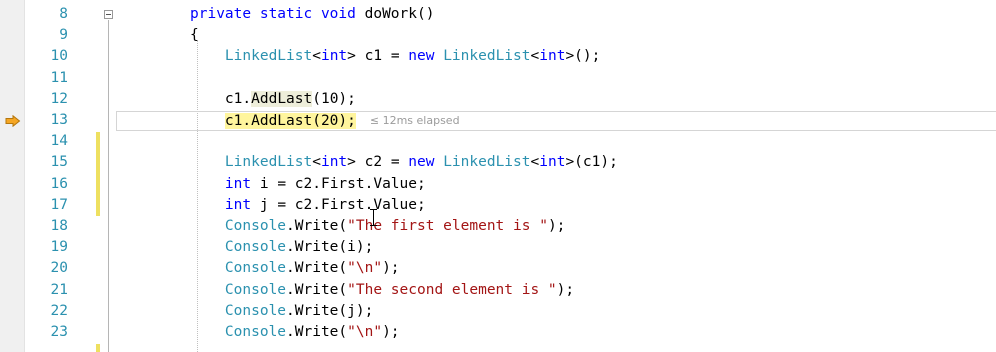 The image size is (996, 352). I want to click on line-number: 11, so click(59, 77).